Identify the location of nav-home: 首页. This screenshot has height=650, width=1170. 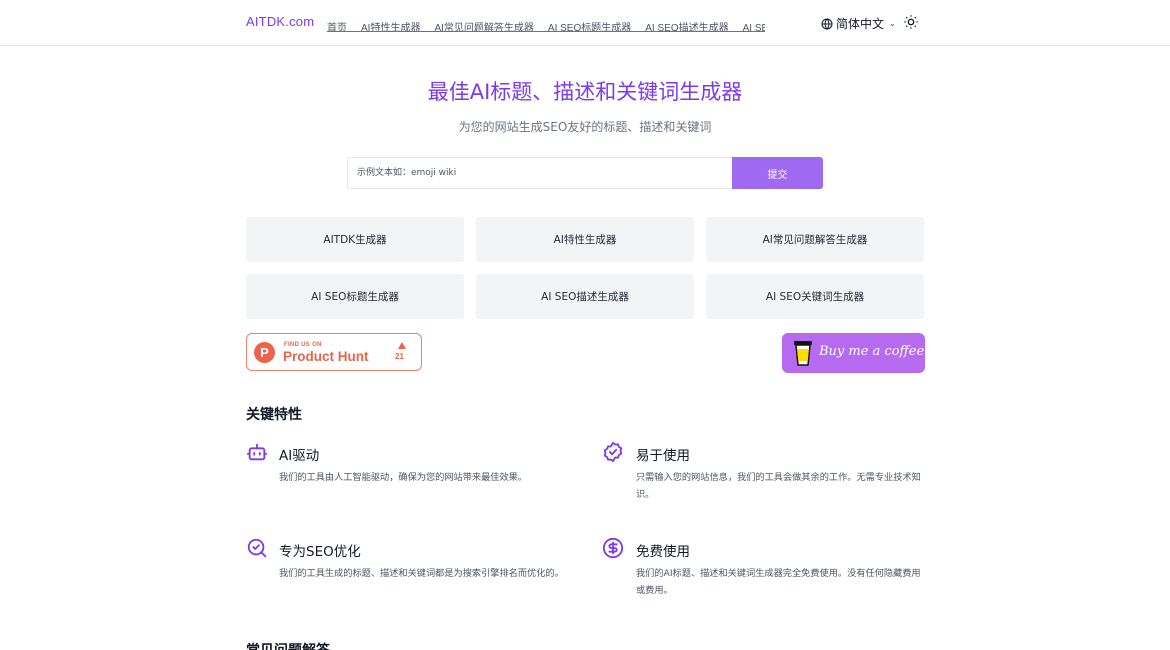
(337, 25).